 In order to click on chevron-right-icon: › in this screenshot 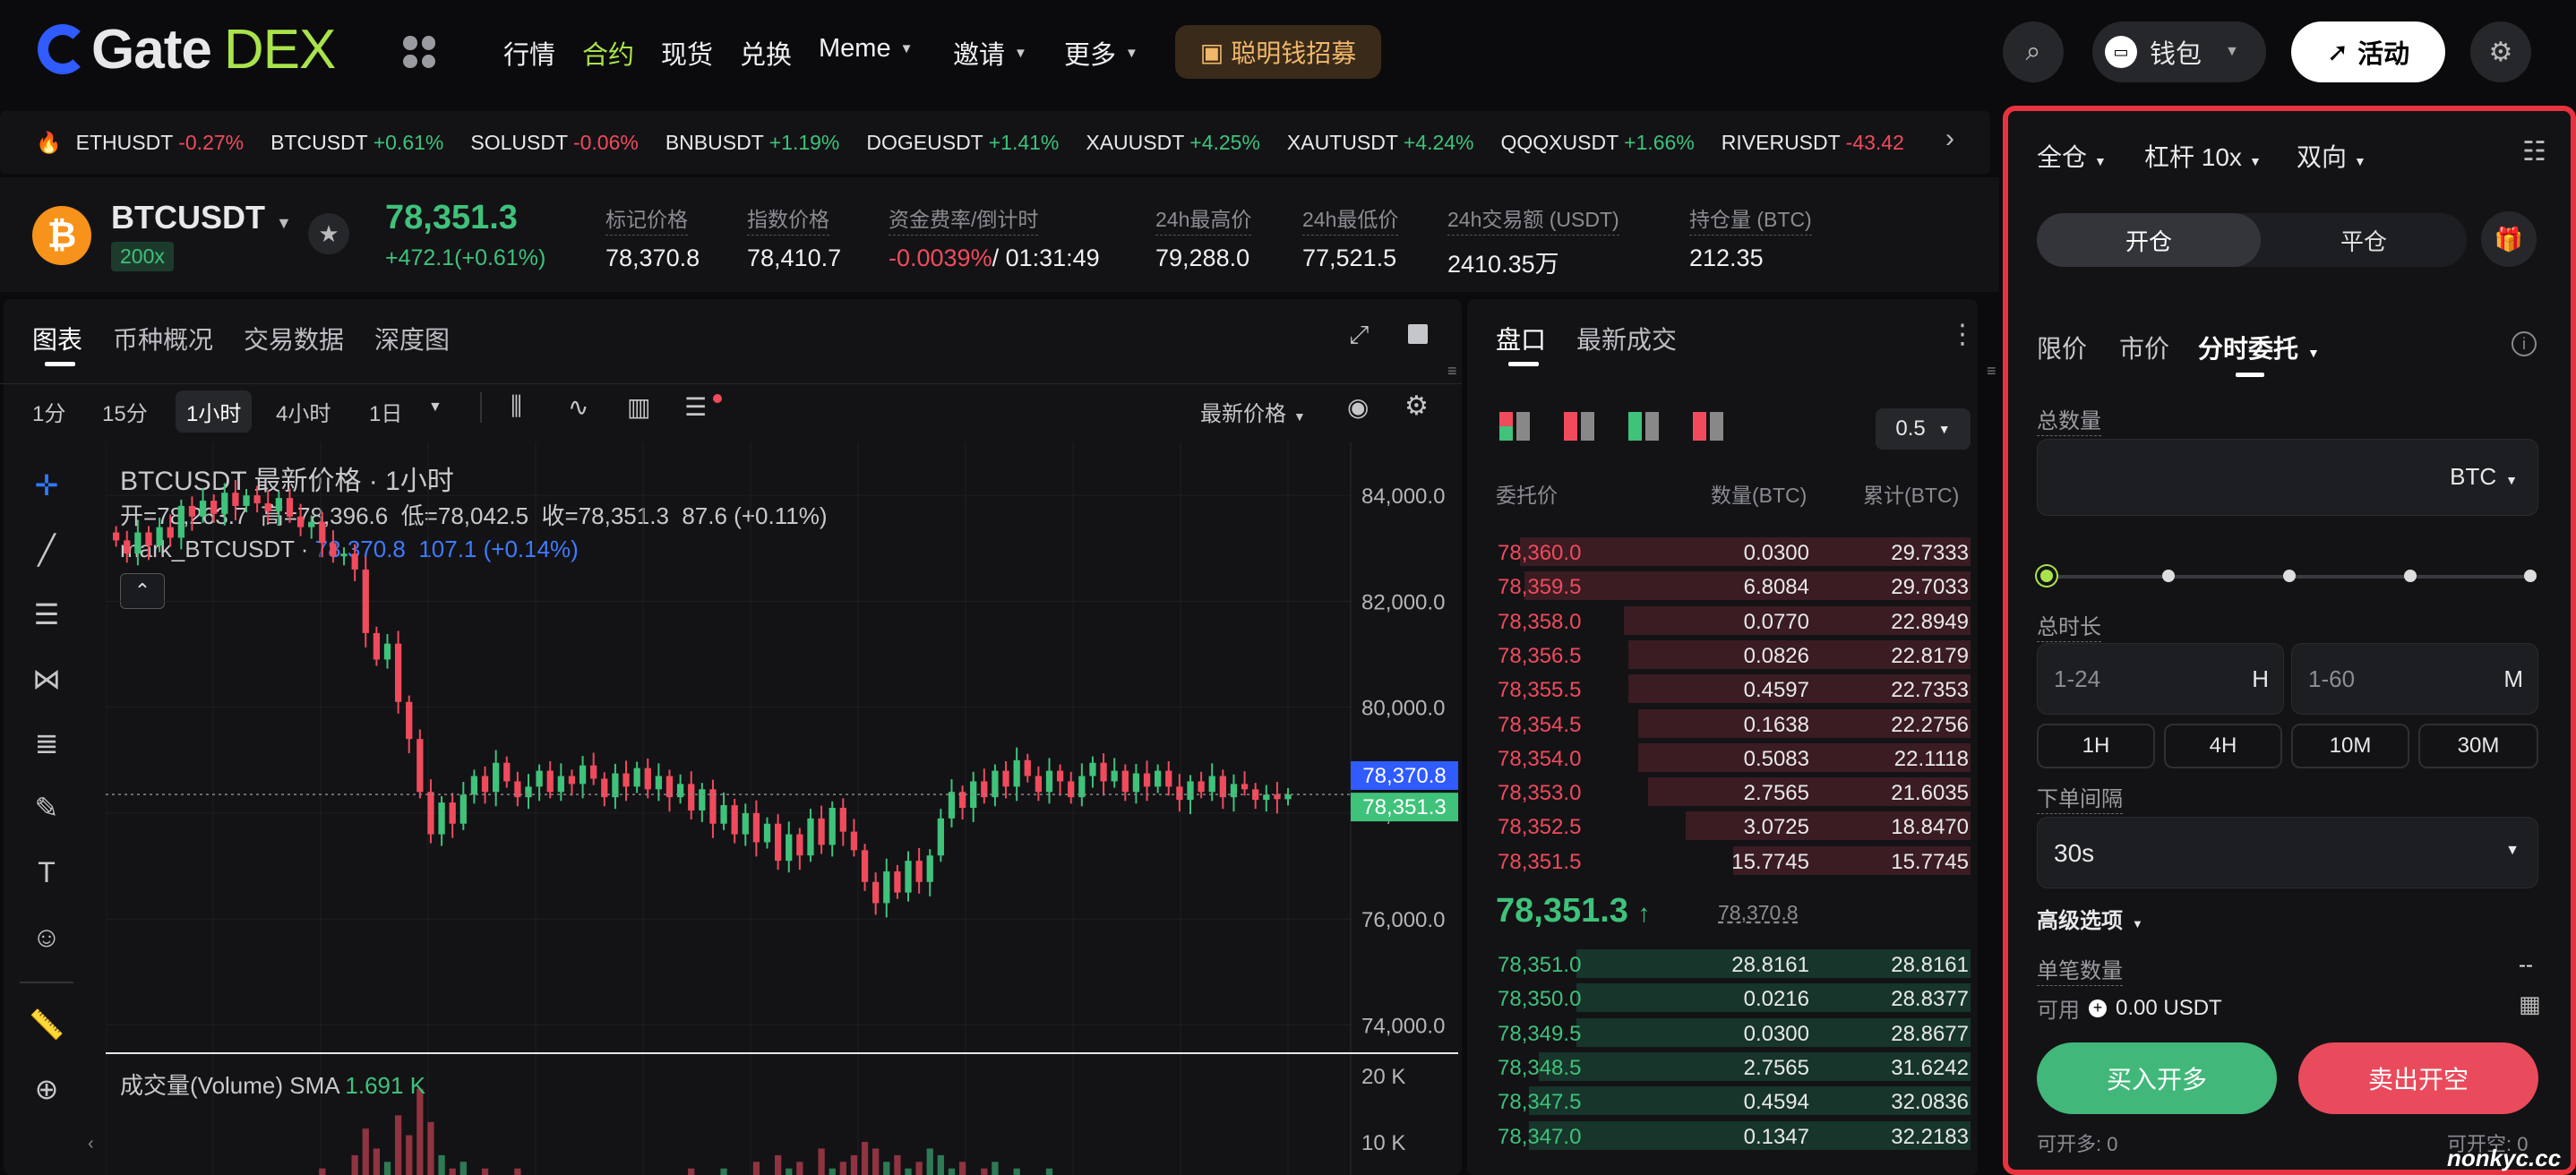, I will do `click(1949, 139)`.